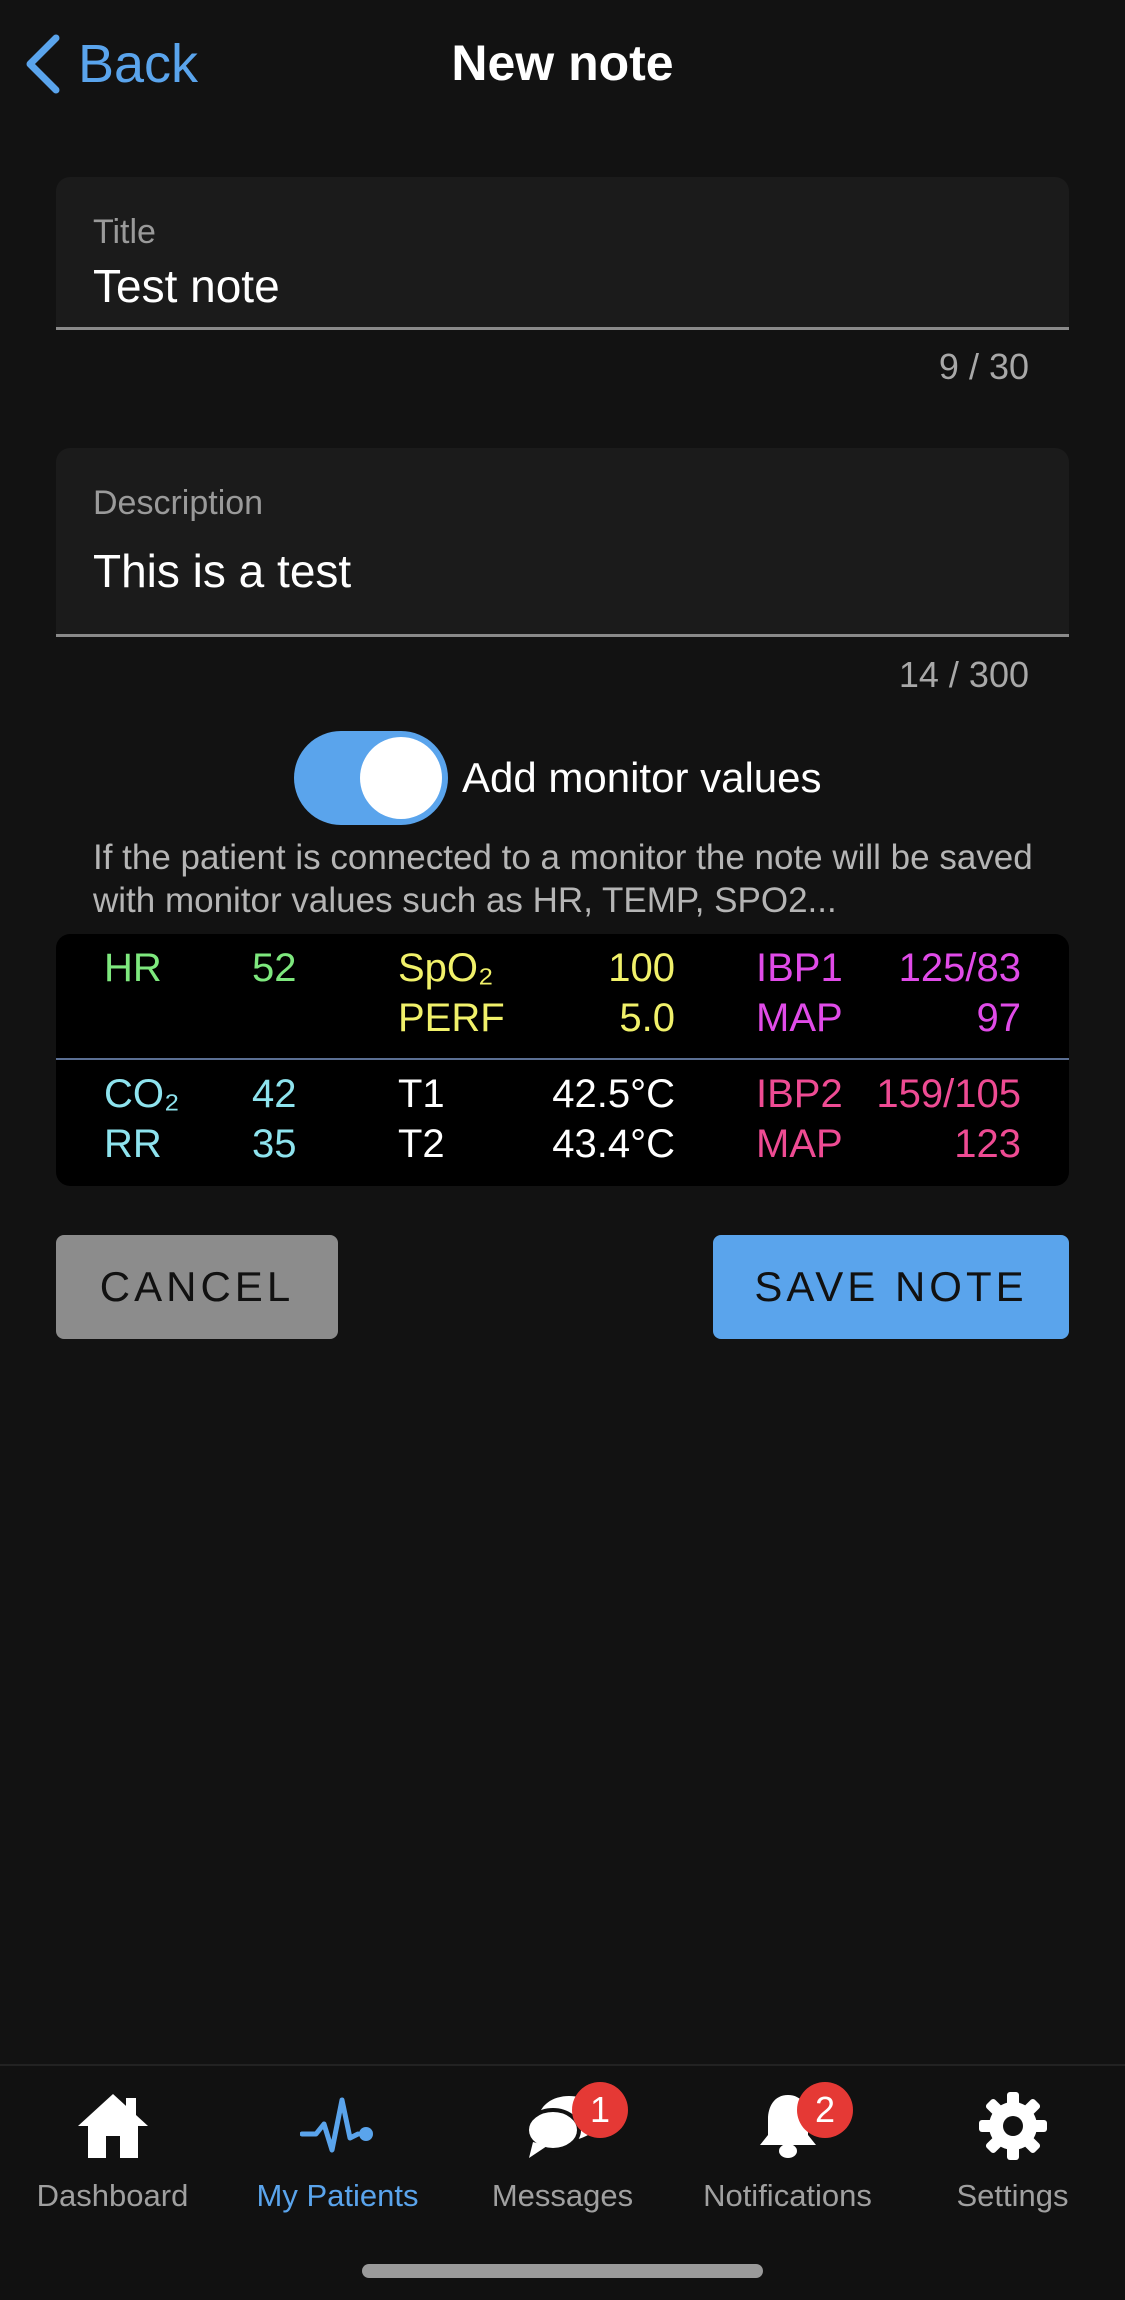 This screenshot has height=2300, width=1125. I want to click on description-field-label: Description, so click(178, 503).